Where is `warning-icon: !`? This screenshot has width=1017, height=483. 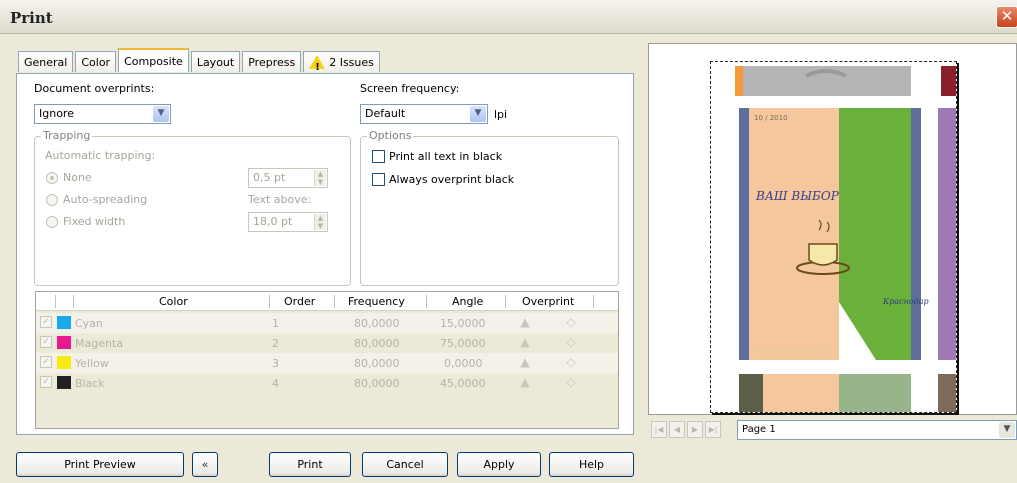 warning-icon: ! is located at coordinates (317, 64).